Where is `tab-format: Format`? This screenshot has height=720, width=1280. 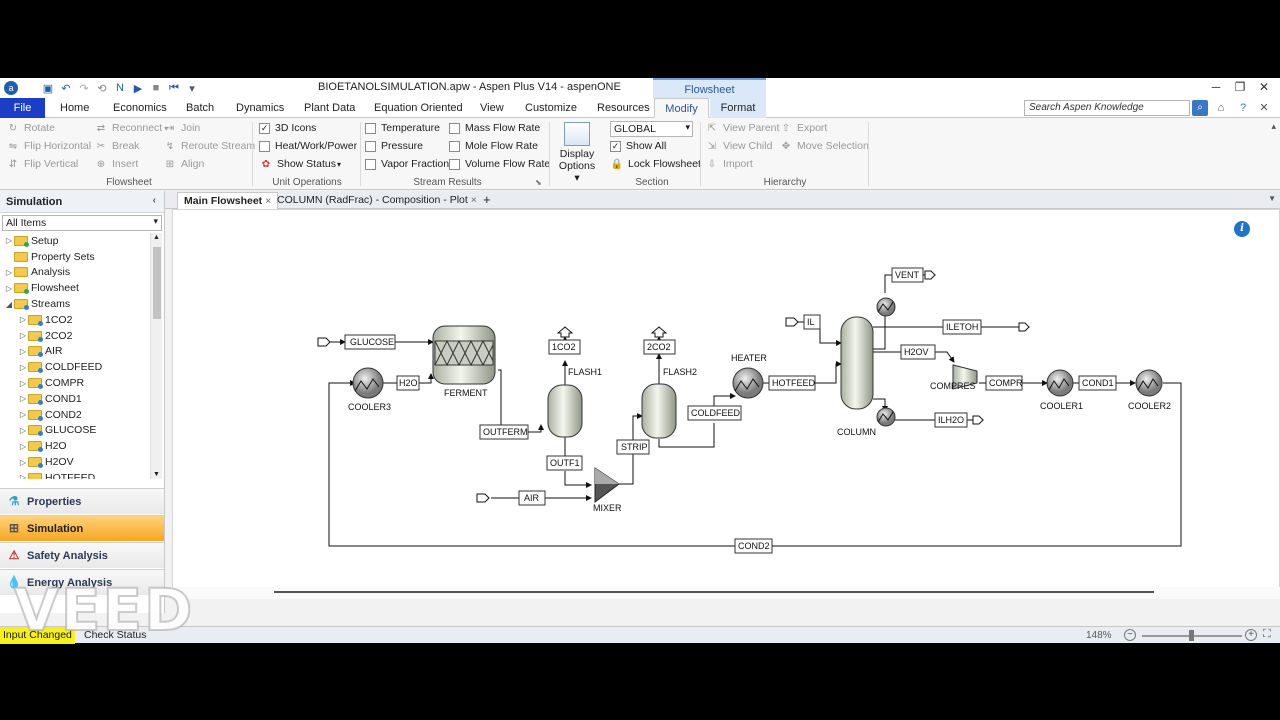
tab-format: Format is located at coordinates (738, 108).